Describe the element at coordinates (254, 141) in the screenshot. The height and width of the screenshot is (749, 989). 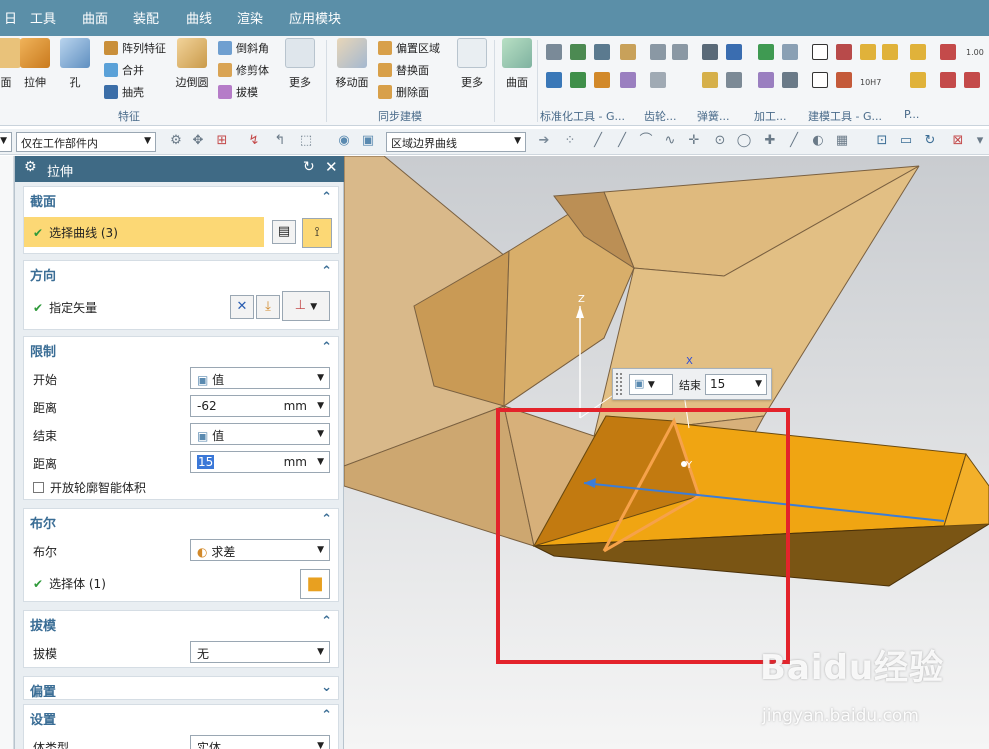
I see `point-icon: ↯` at that location.